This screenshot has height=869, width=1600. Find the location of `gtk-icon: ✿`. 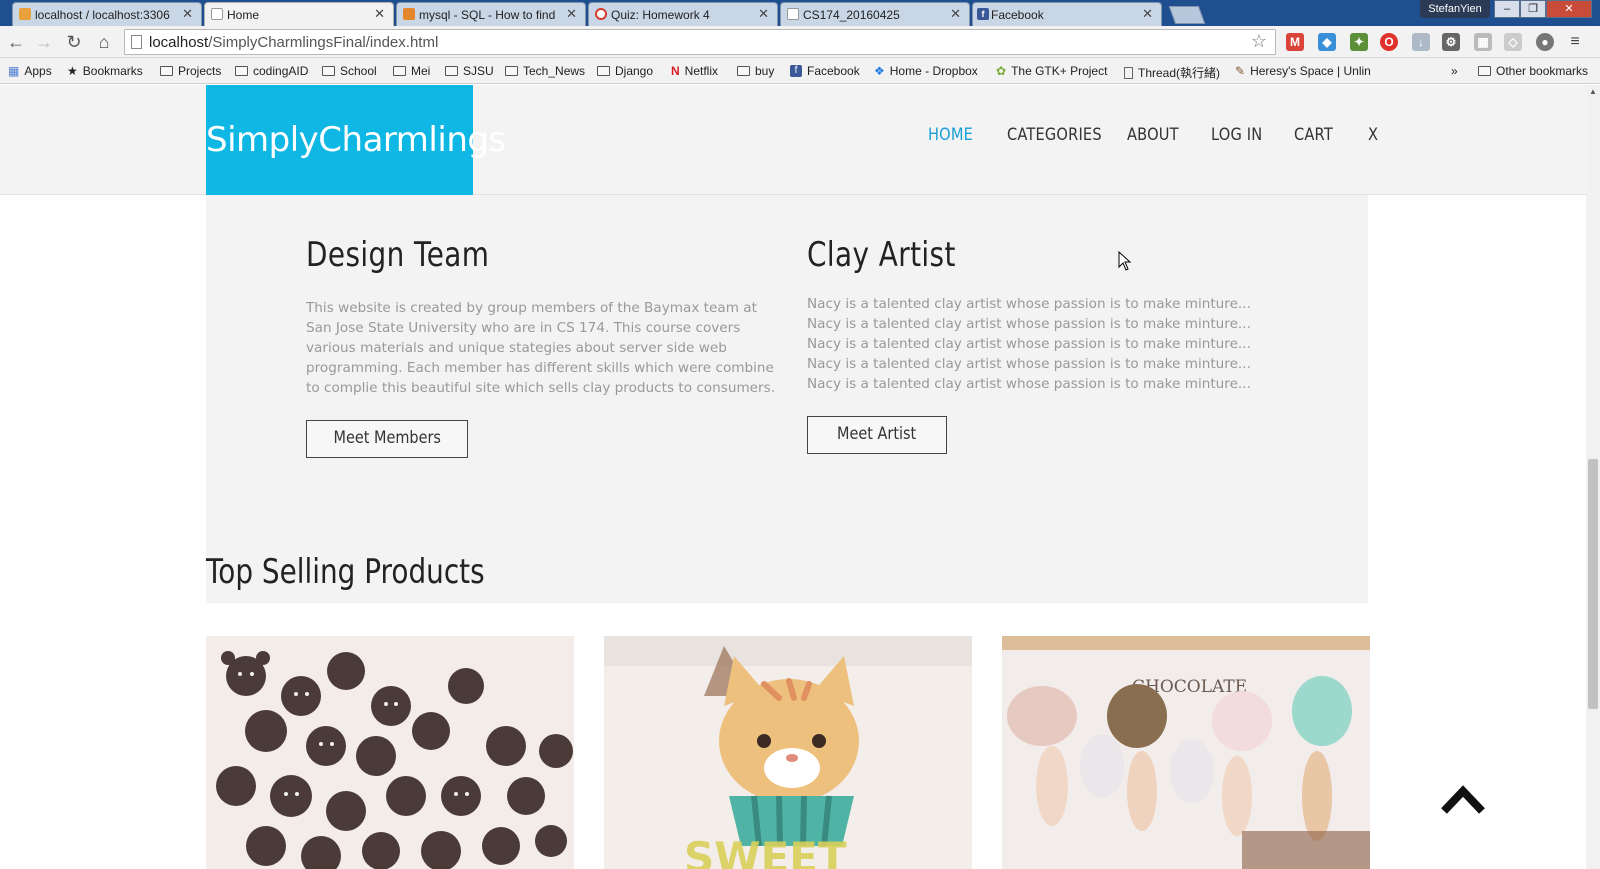

gtk-icon: ✿ is located at coordinates (1001, 71).